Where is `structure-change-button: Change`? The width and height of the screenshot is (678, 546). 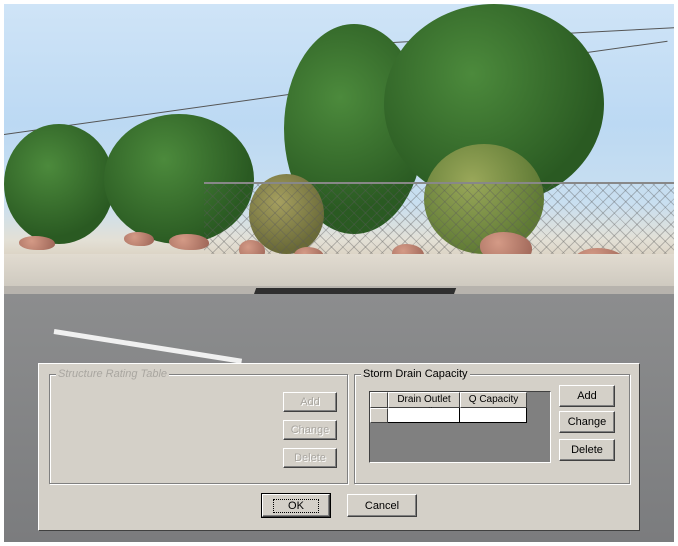 structure-change-button: Change is located at coordinates (310, 430).